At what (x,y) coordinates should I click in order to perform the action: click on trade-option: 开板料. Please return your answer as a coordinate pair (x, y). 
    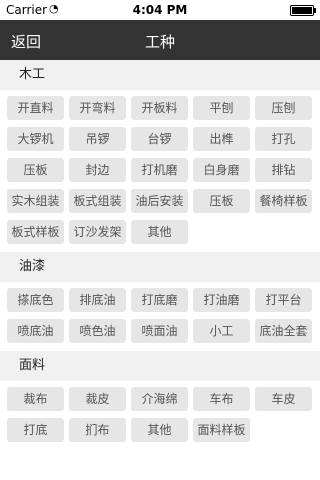
    Looking at the image, I should click on (159, 108).